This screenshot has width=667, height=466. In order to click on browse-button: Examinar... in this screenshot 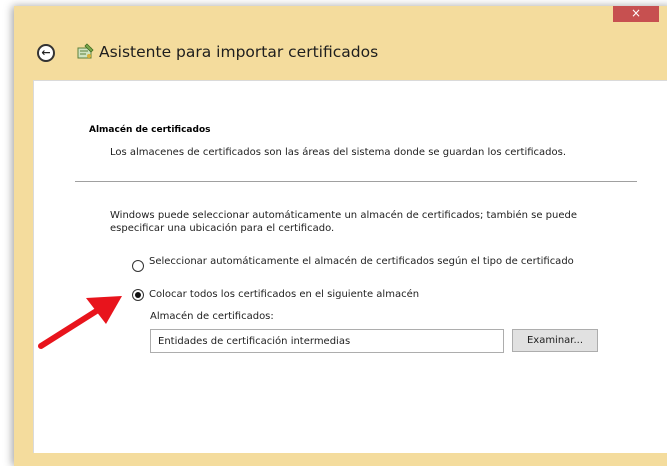, I will do `click(555, 340)`.